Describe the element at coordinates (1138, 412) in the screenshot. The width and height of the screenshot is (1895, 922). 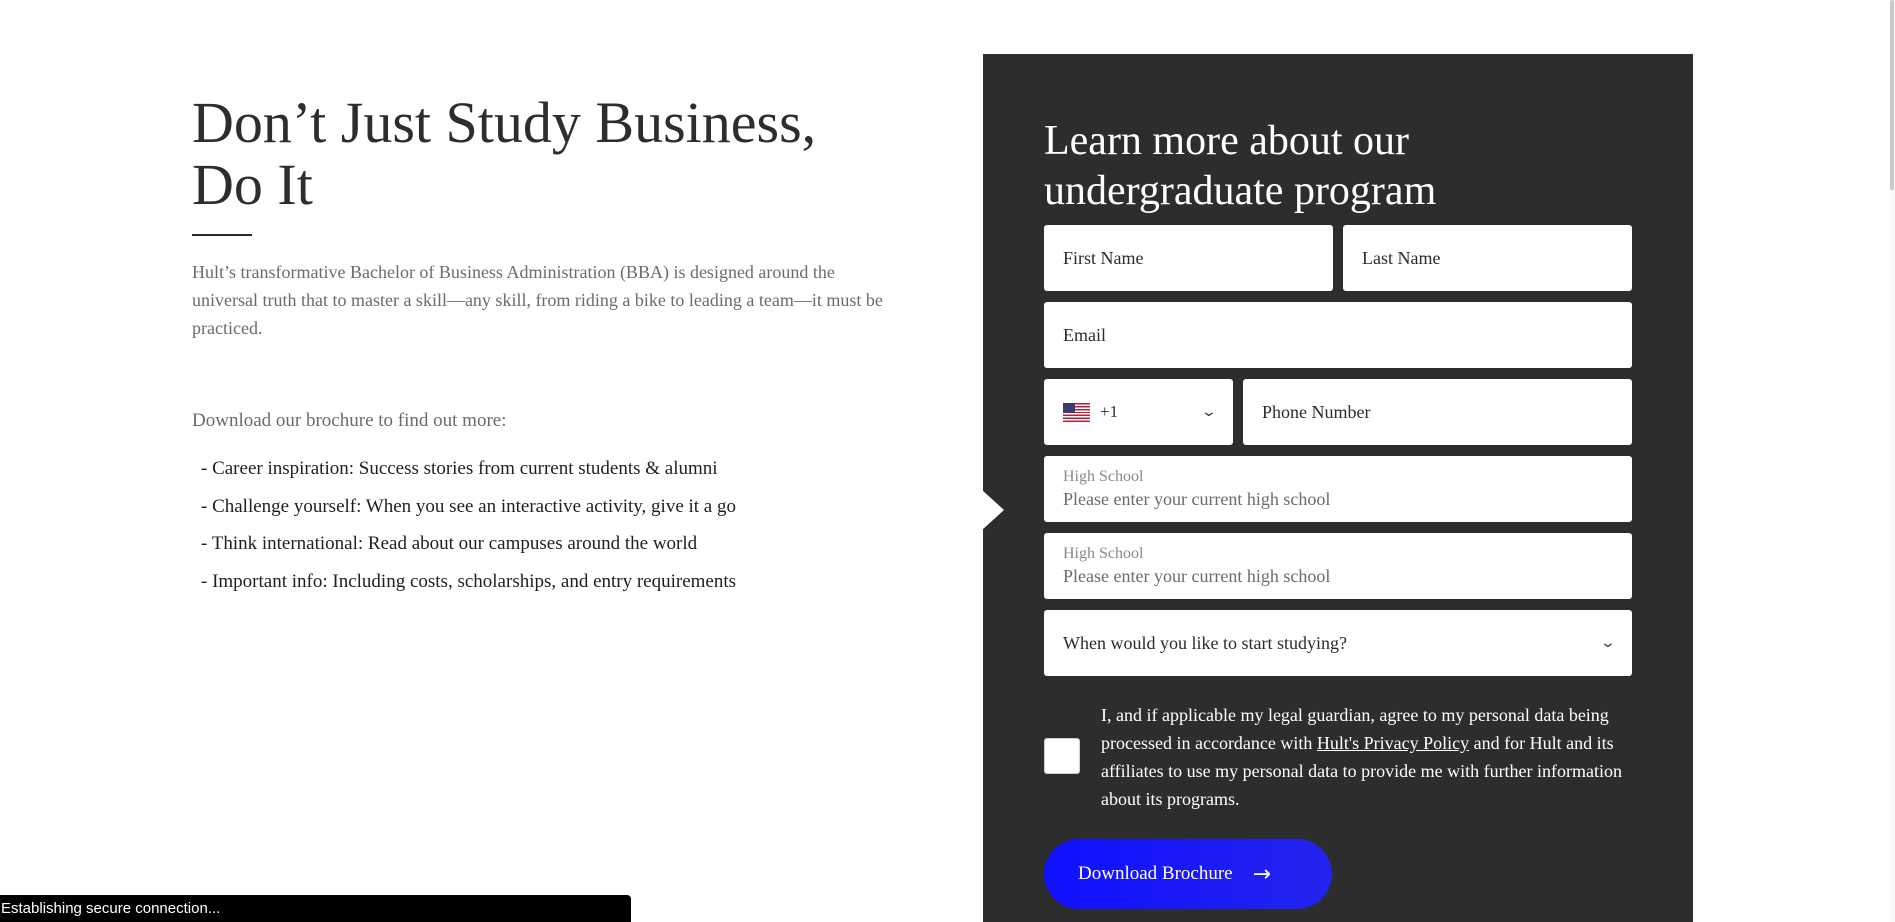
I see `country-code-select: +1 ⌄` at that location.